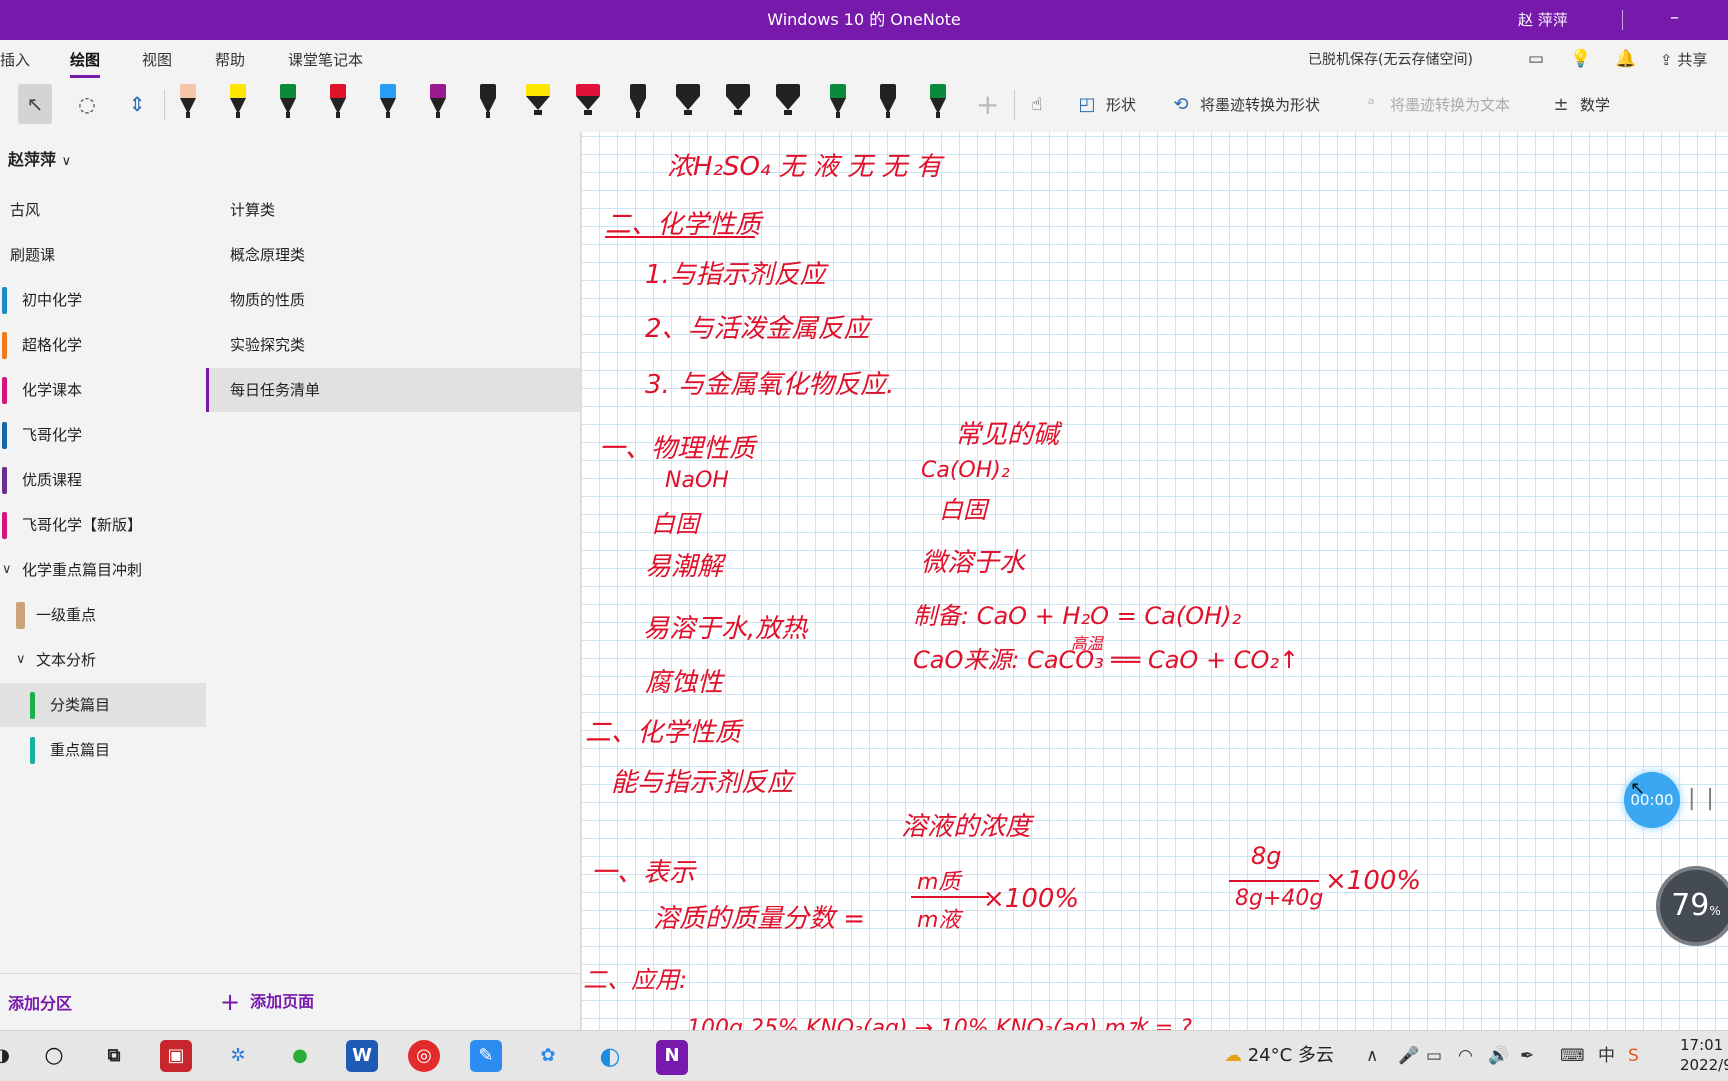  What do you see at coordinates (103, 435) in the screenshot?
I see `section-item: 飞哥化学` at bounding box center [103, 435].